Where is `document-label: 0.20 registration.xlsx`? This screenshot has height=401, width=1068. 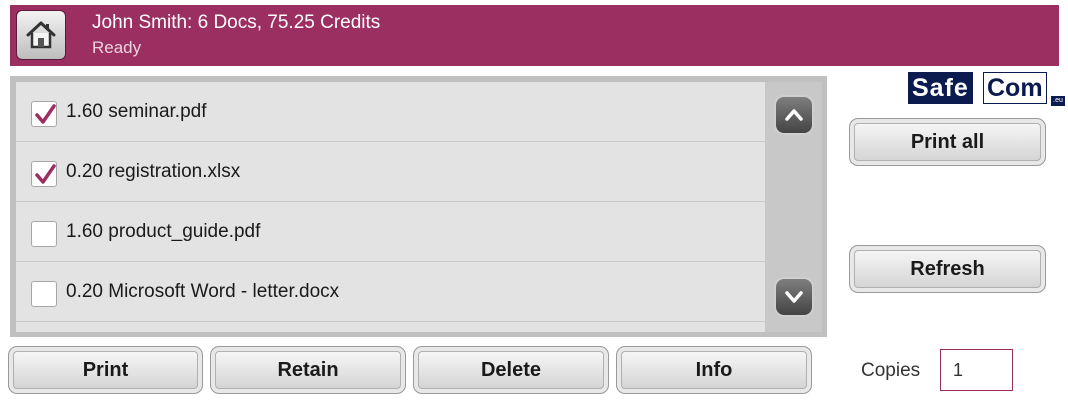
document-label: 0.20 registration.xlsx is located at coordinates (153, 171).